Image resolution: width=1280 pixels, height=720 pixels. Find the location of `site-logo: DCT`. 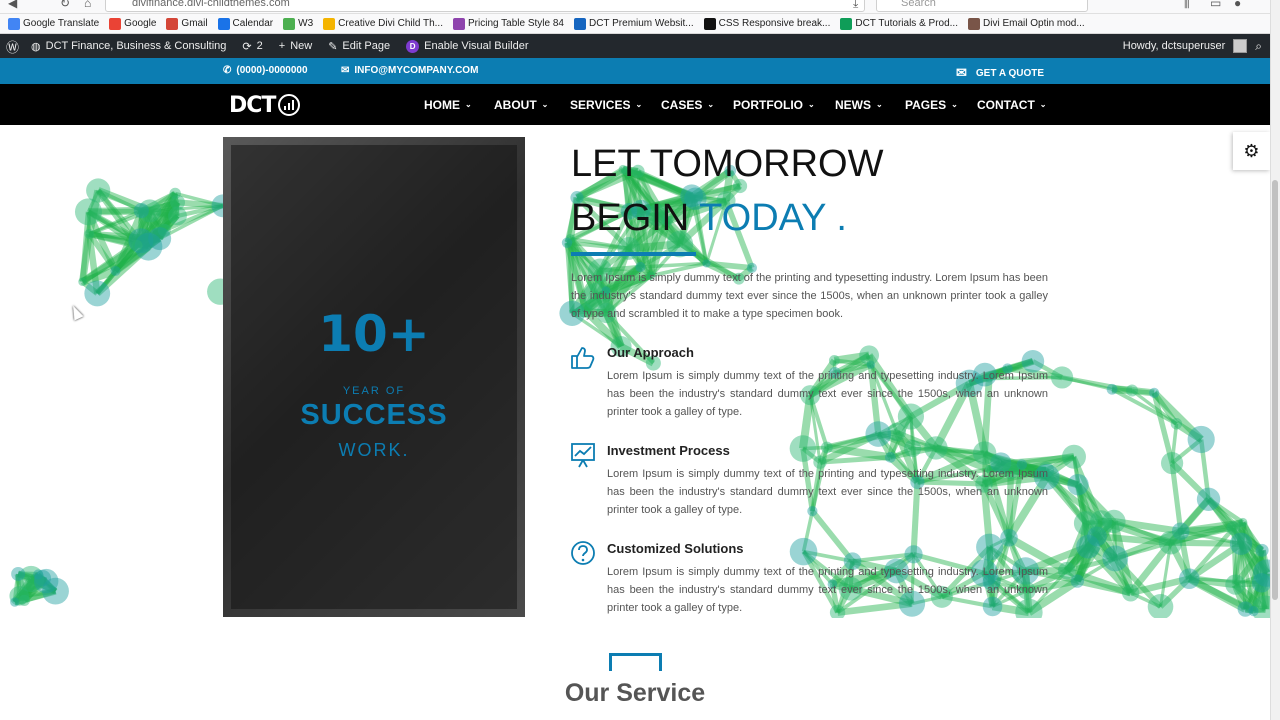

site-logo: DCT is located at coordinates (265, 105).